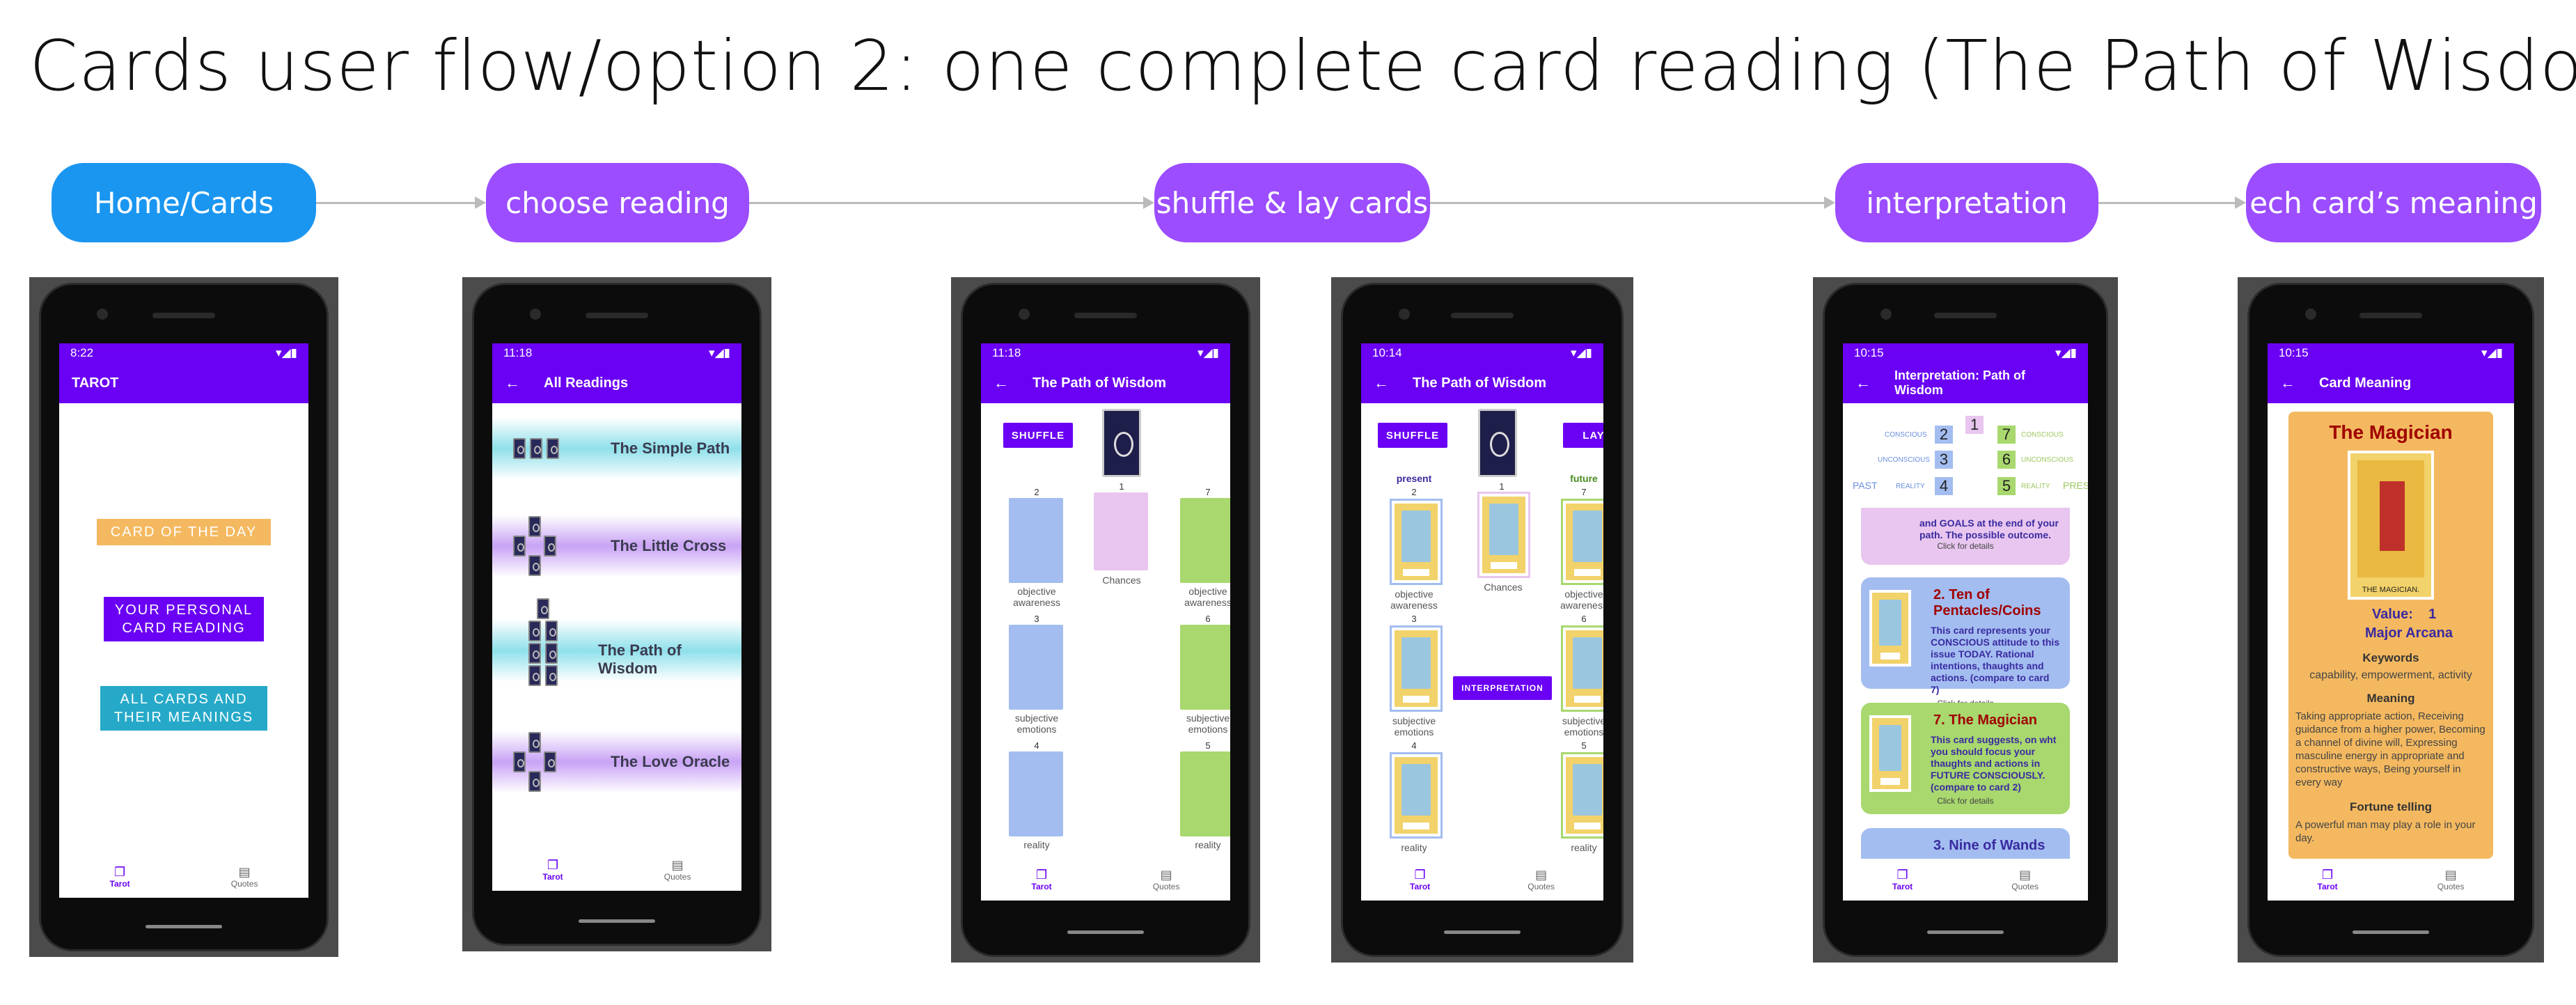 The image size is (2576, 1005). What do you see at coordinates (616, 383) in the screenshot?
I see `app-bar: ← All Readings` at bounding box center [616, 383].